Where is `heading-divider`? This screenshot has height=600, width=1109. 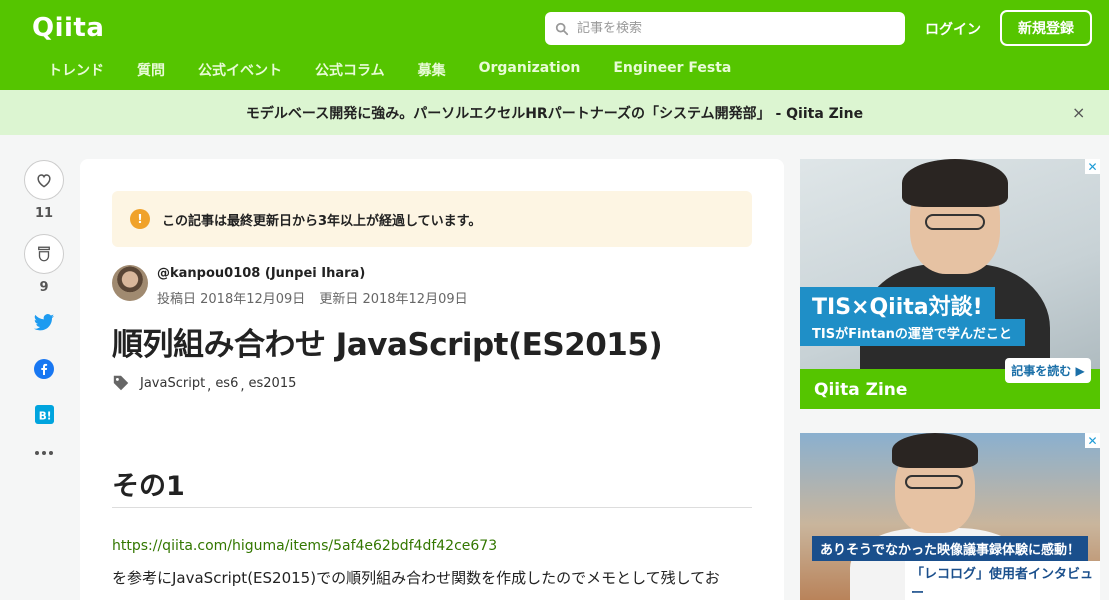 heading-divider is located at coordinates (432, 507).